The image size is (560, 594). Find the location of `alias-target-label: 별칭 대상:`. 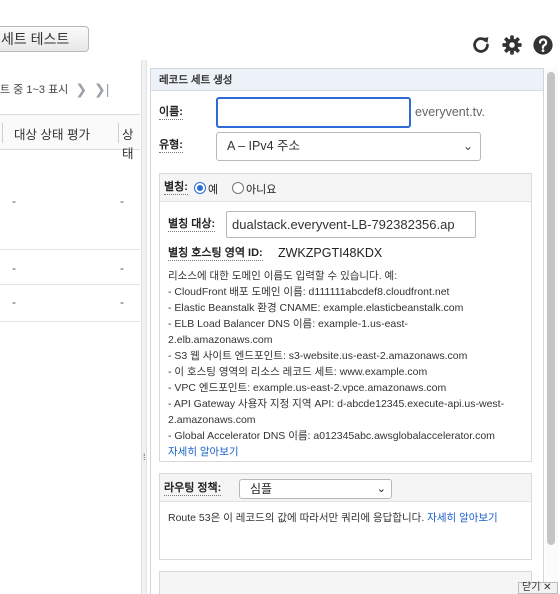

alias-target-label: 별칭 대상: is located at coordinates (192, 225).